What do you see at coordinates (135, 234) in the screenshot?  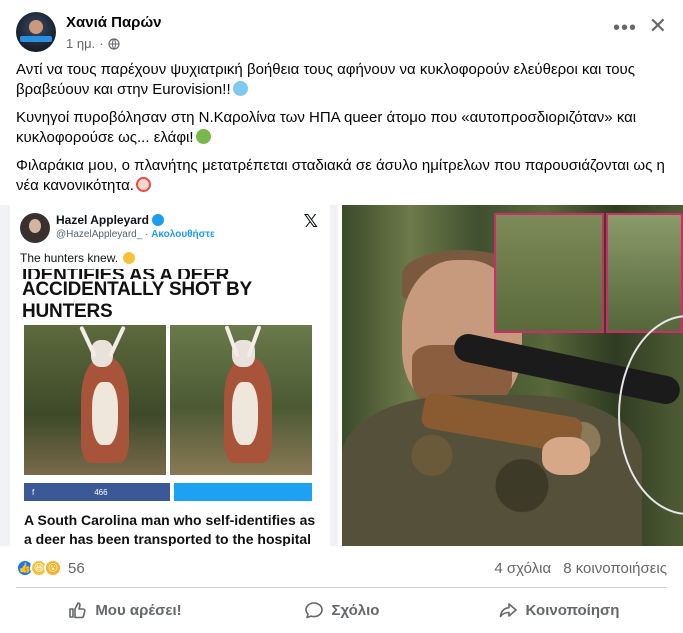 I see `tweet-handle: @HazelAppleyard_ · Ακολουθήστε` at bounding box center [135, 234].